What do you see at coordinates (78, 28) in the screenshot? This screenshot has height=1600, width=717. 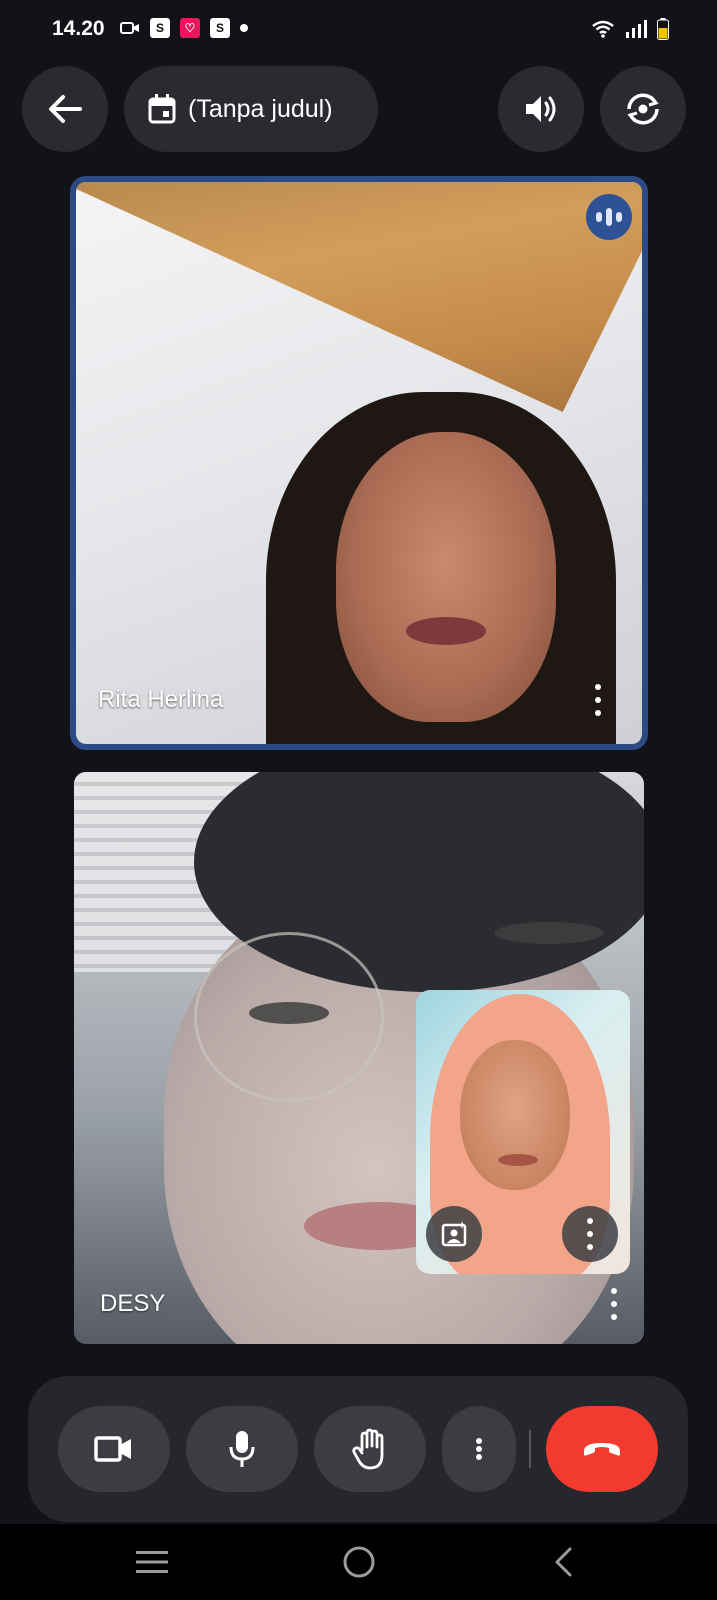 I see `status-time: 14.20` at bounding box center [78, 28].